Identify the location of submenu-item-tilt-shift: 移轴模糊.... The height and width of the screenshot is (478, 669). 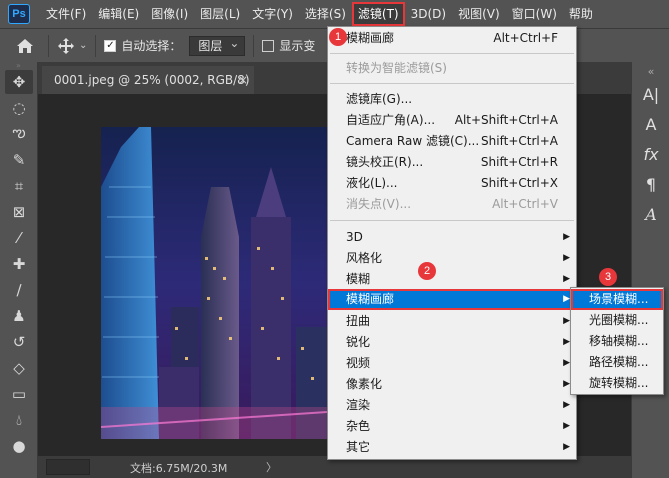
(617, 341).